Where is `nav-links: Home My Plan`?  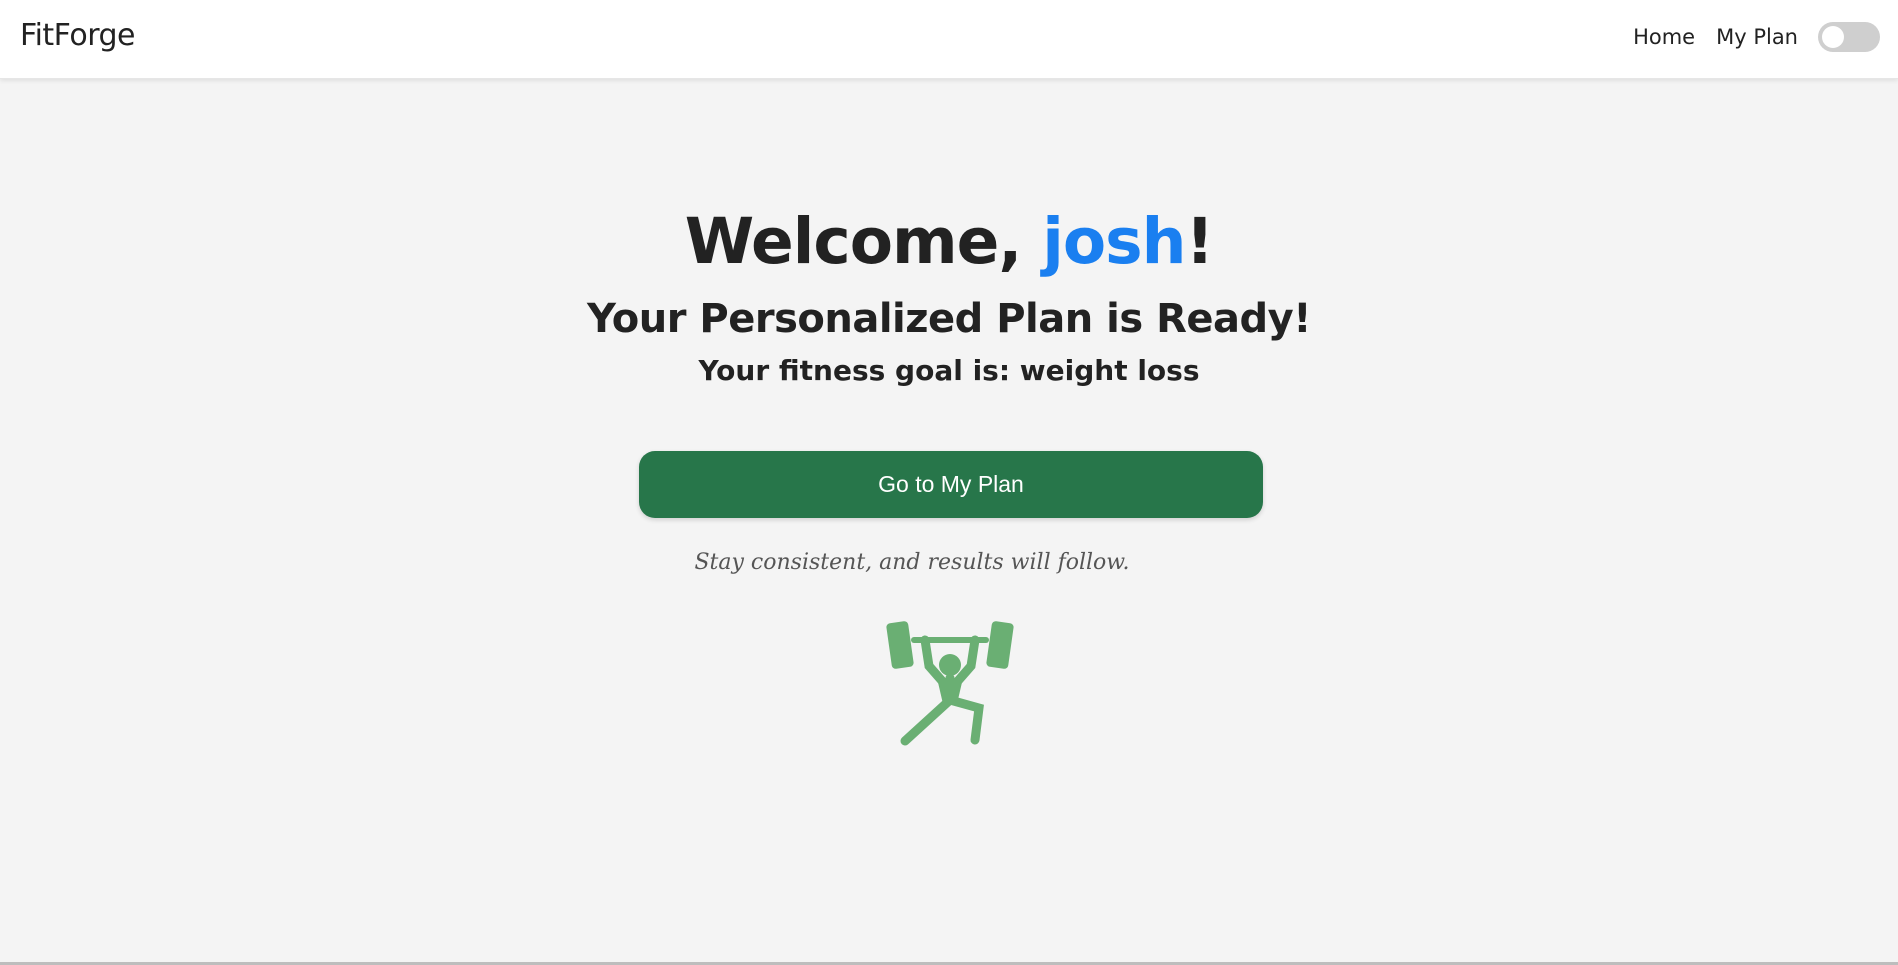 nav-links: Home My Plan is located at coordinates (1756, 37).